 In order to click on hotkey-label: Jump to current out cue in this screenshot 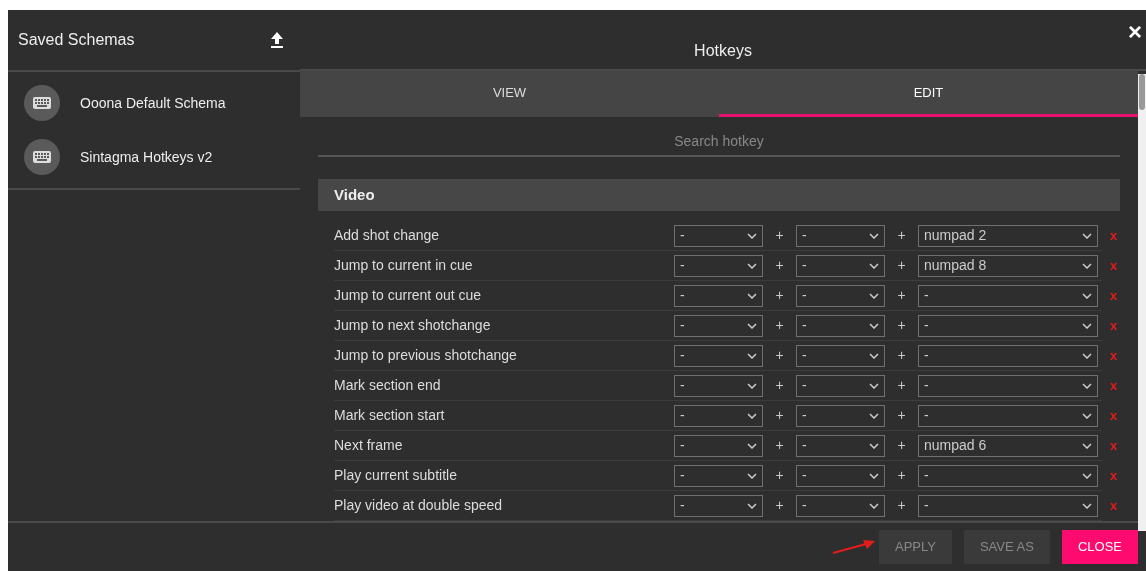, I will do `click(408, 295)`.